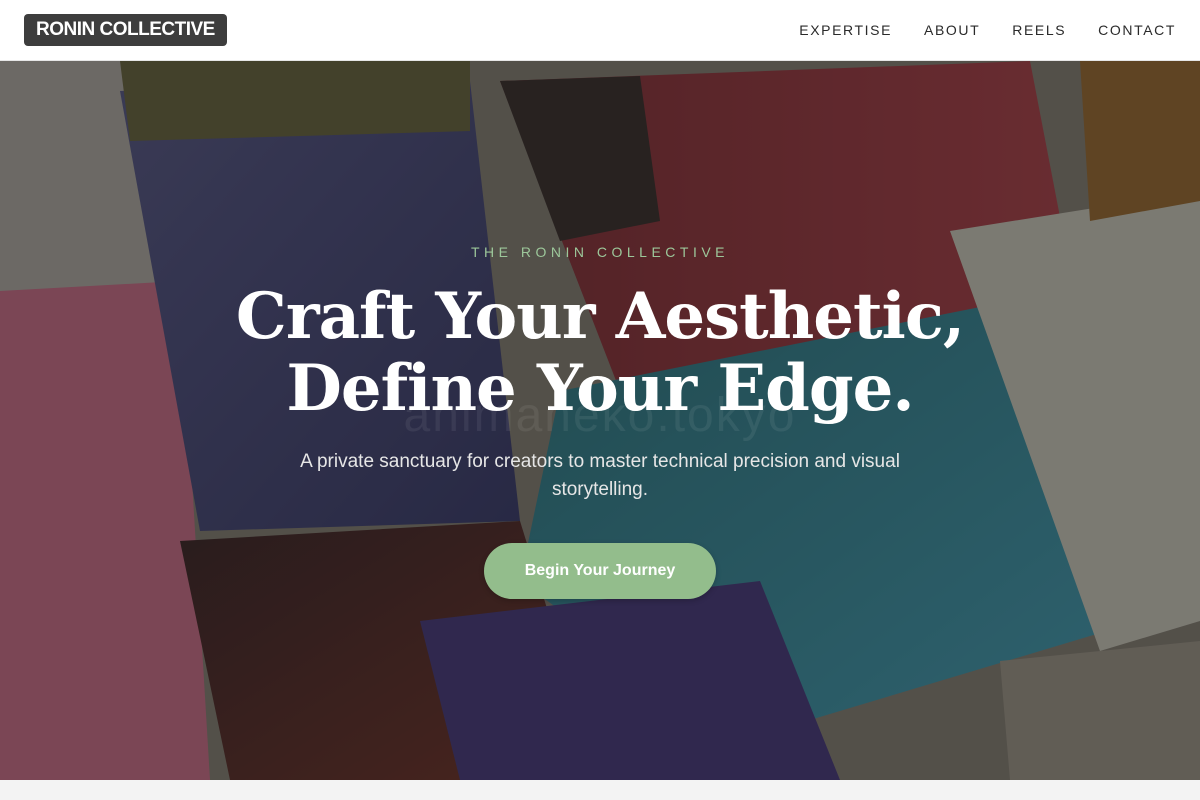  I want to click on page-bottom-strip, so click(600, 790).